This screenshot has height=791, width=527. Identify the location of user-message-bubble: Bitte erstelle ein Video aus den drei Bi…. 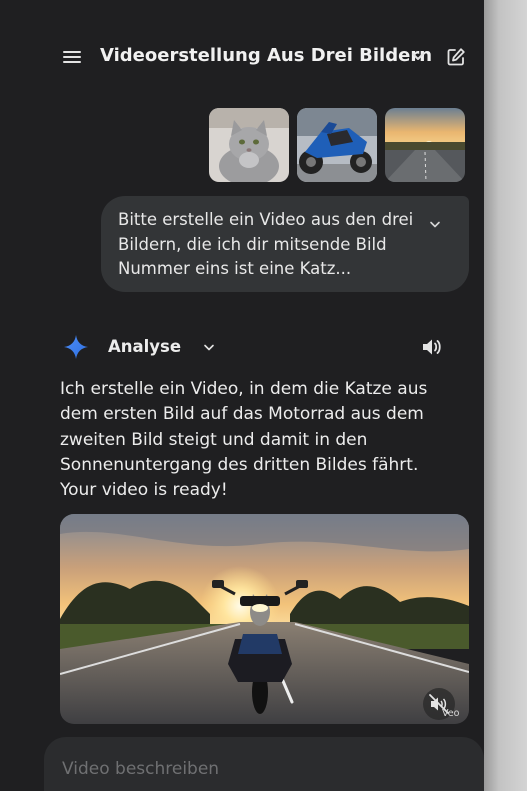
(285, 244).